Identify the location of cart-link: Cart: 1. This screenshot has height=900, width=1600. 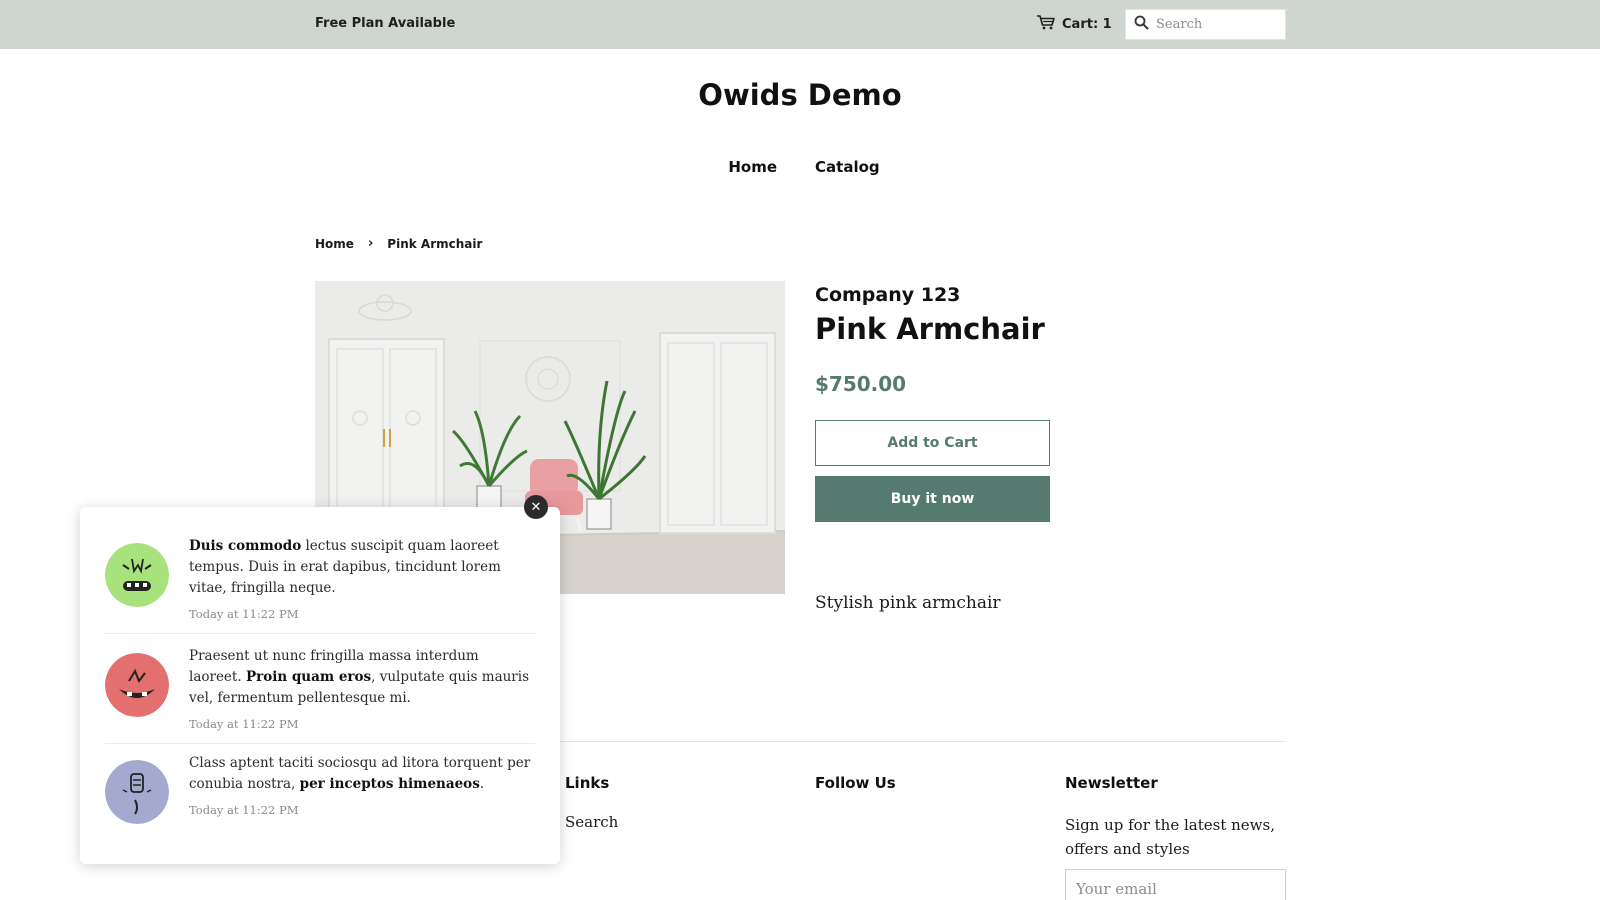
(1074, 24).